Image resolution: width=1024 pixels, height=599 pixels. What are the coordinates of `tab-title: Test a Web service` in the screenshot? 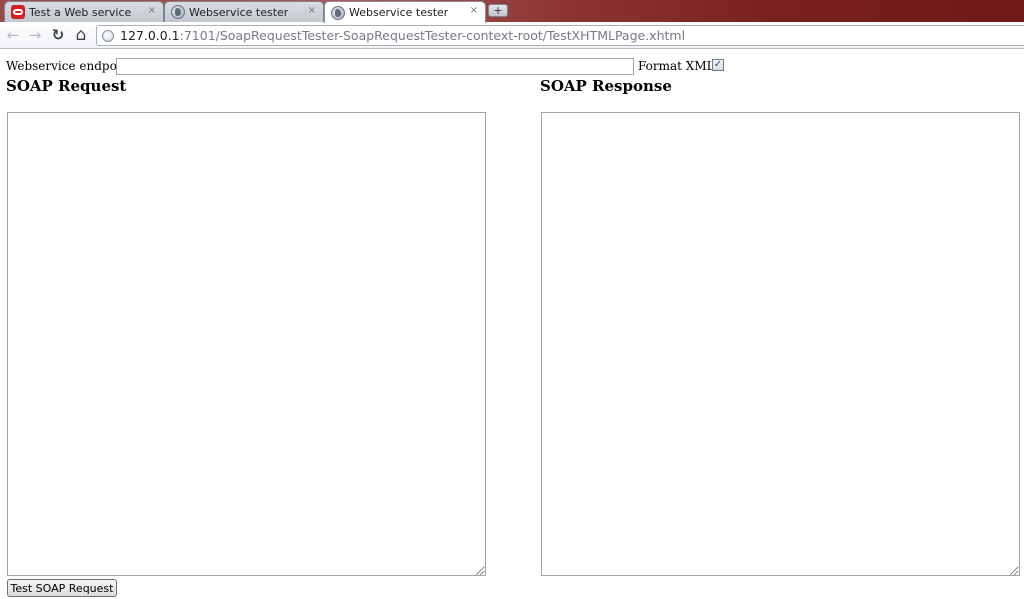 It's located at (80, 12).